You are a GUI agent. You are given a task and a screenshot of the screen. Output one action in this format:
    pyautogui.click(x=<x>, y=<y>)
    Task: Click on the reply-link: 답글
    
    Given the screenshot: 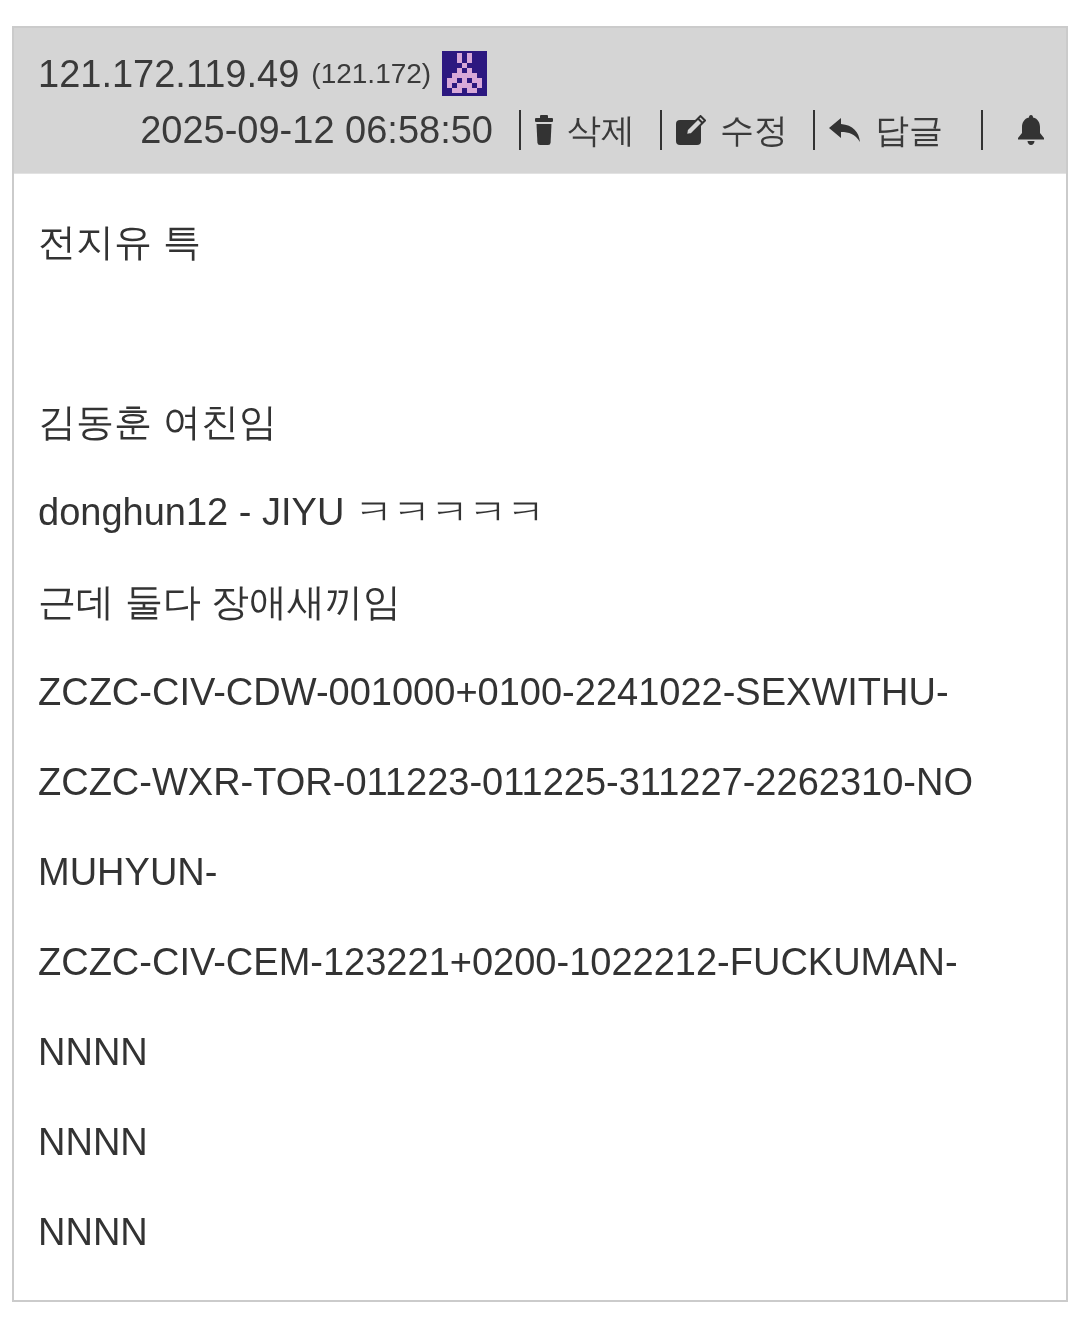 What is the action you would take?
    pyautogui.click(x=886, y=130)
    